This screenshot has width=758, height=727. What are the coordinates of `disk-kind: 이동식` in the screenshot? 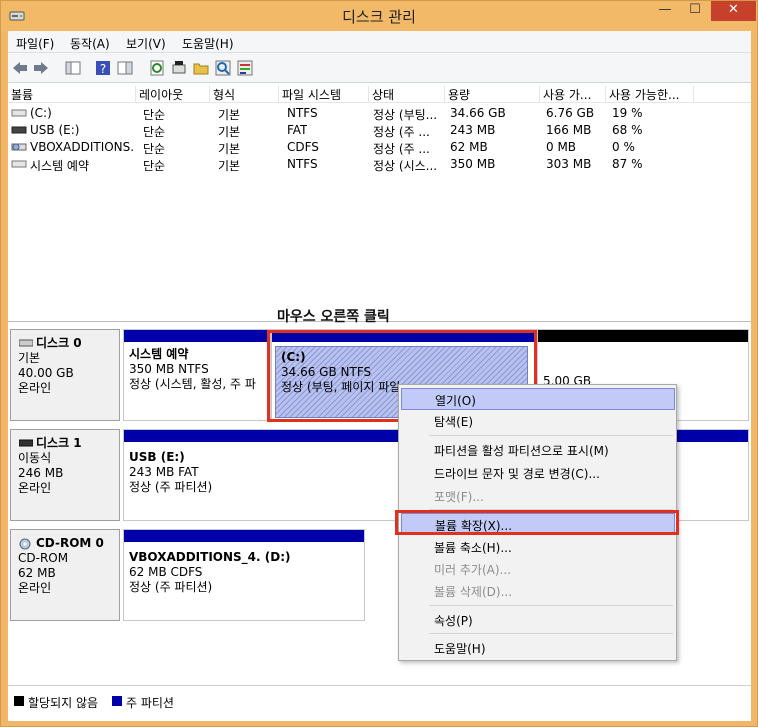 It's located at (35, 458).